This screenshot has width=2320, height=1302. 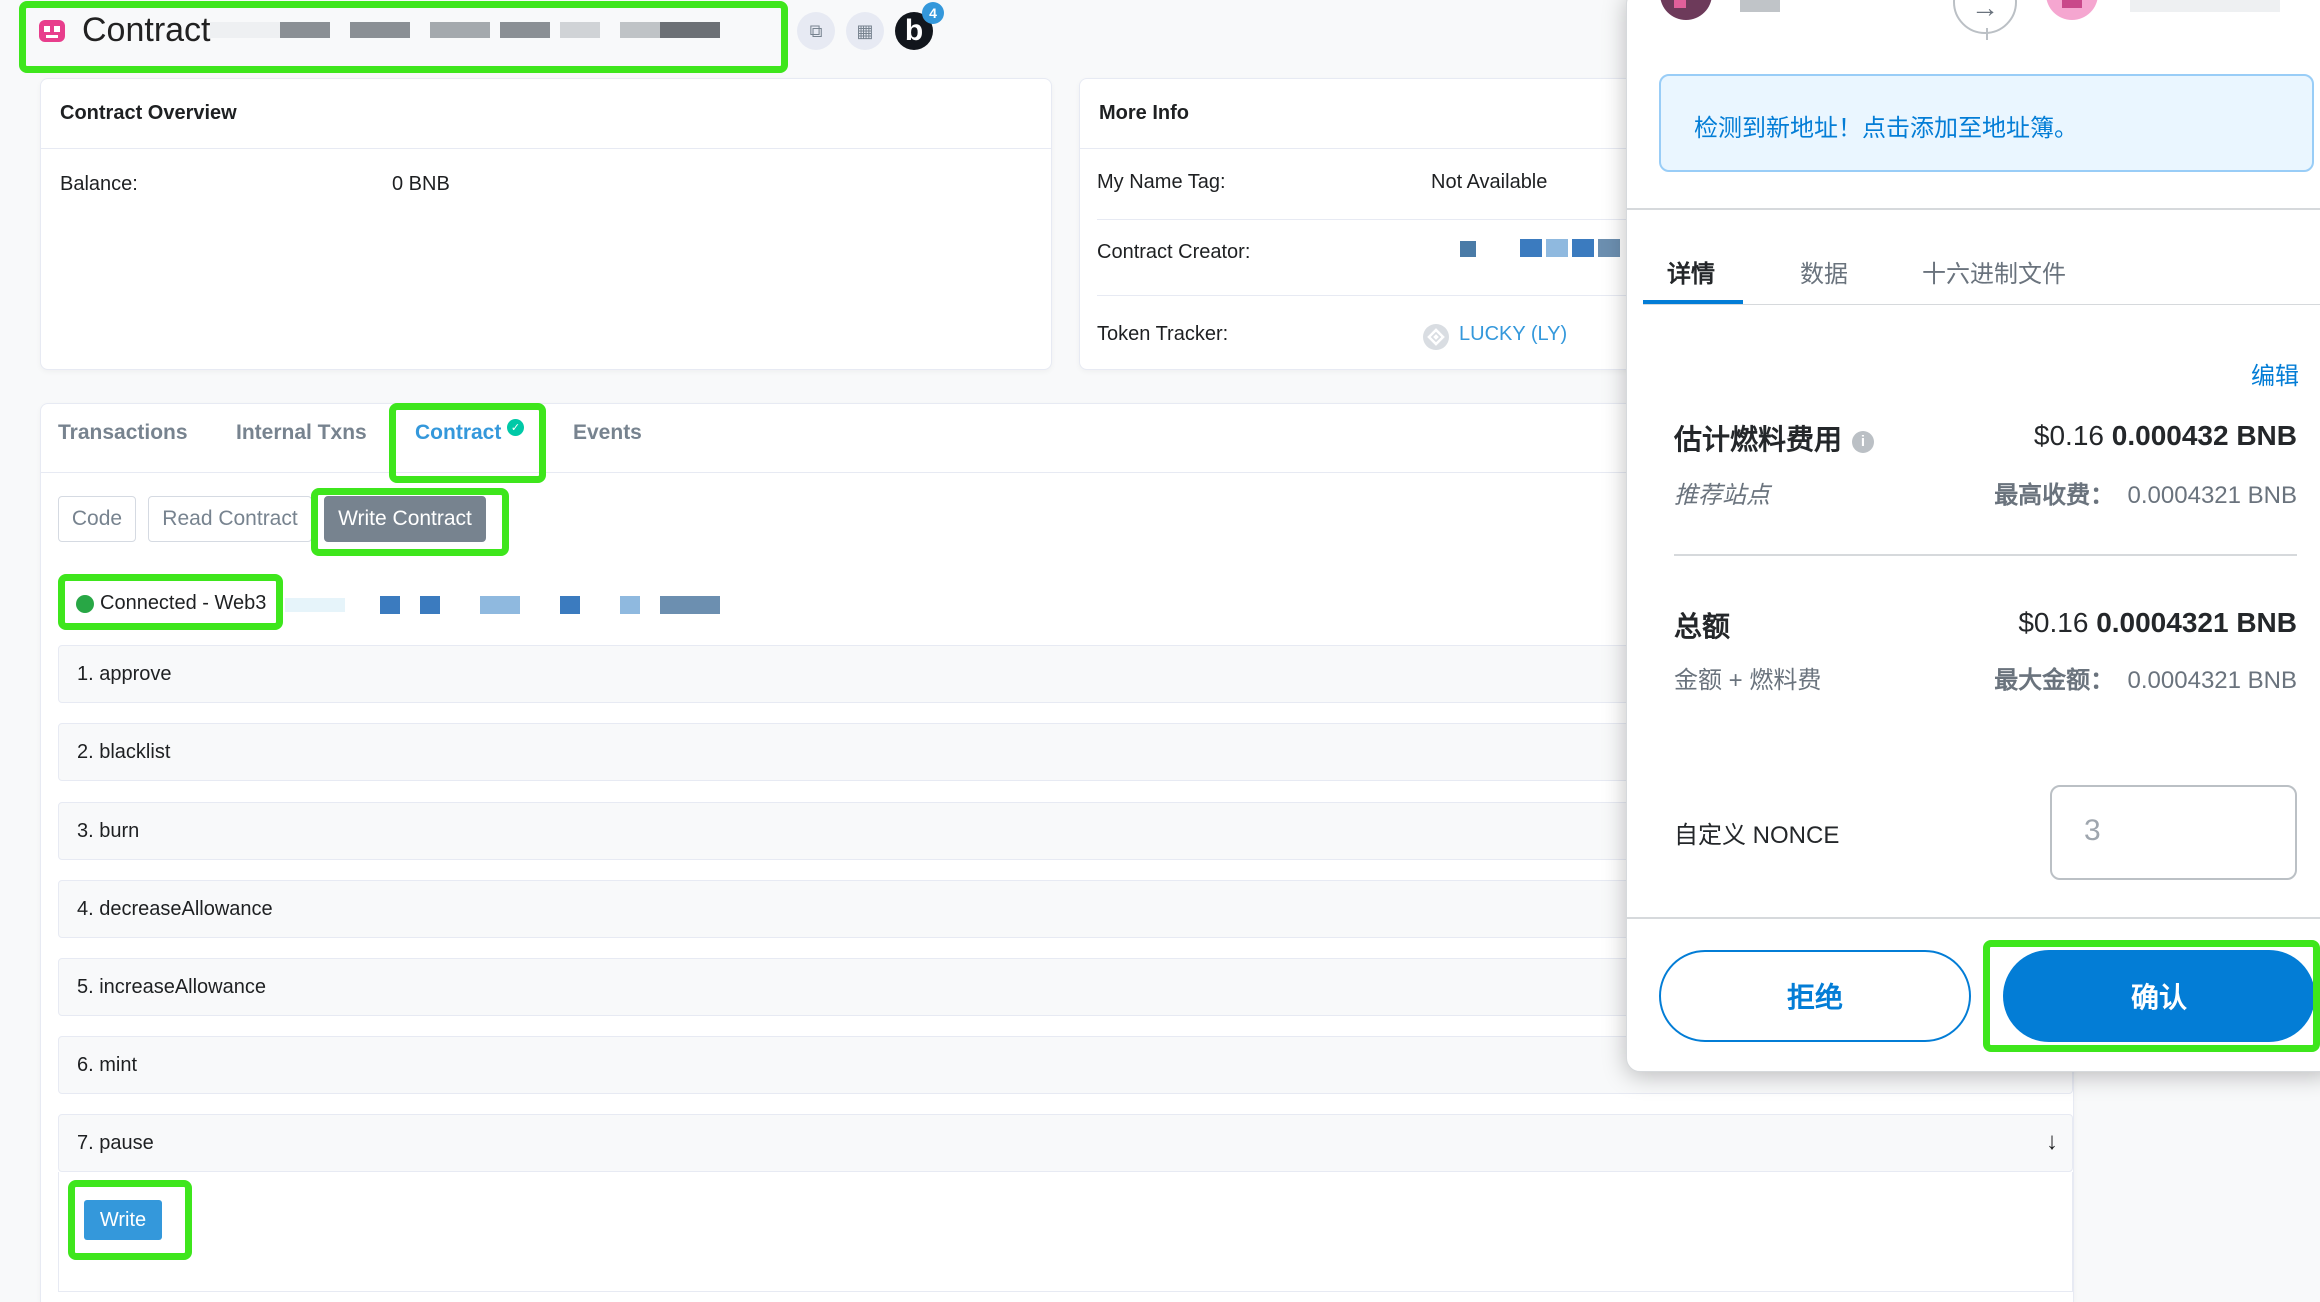 I want to click on verified-check-icon: ✓, so click(x=515, y=427).